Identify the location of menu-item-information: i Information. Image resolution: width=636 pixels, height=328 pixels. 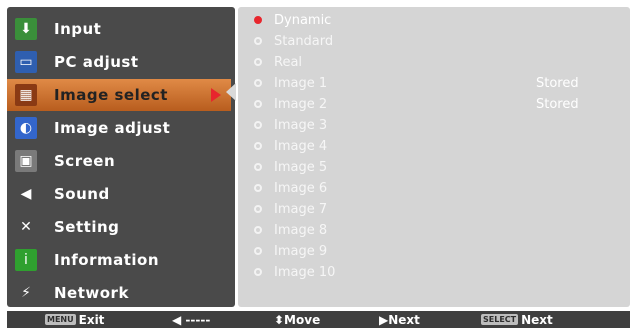
(121, 260).